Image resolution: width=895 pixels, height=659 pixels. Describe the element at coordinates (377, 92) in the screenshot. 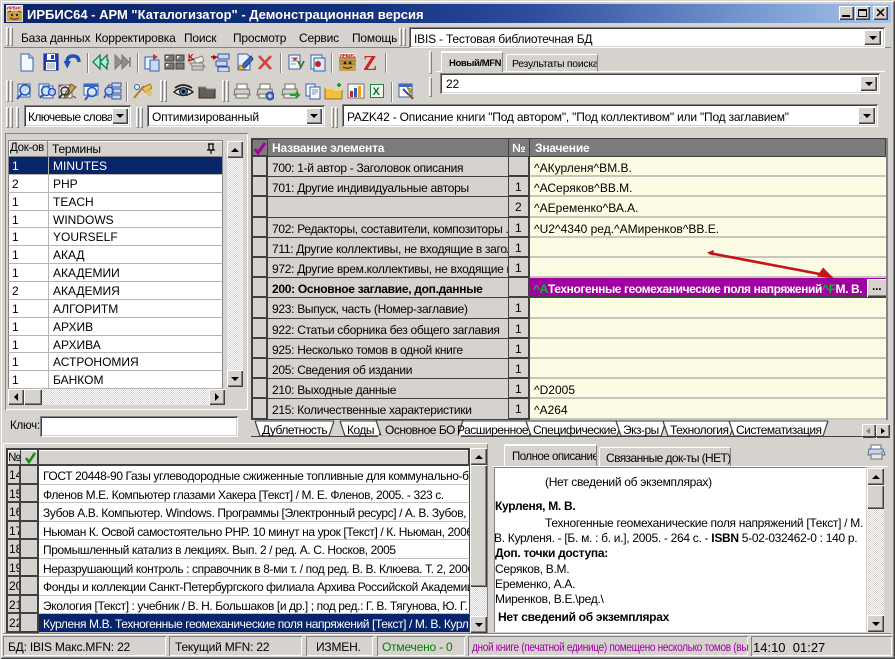

I see `svg-text: X` at that location.